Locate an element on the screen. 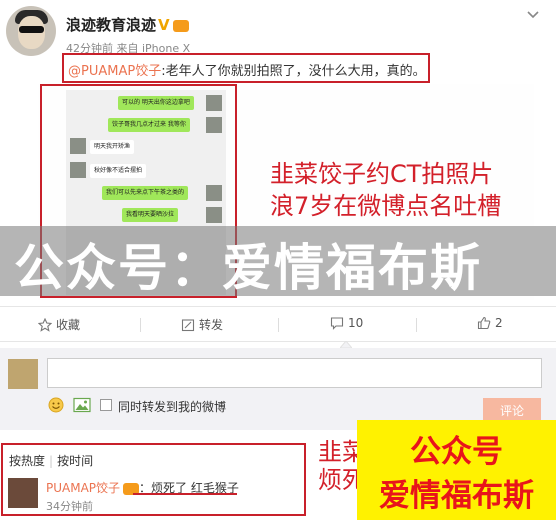  promo-banner: 公众号 爱情福布斯 is located at coordinates (456, 470).